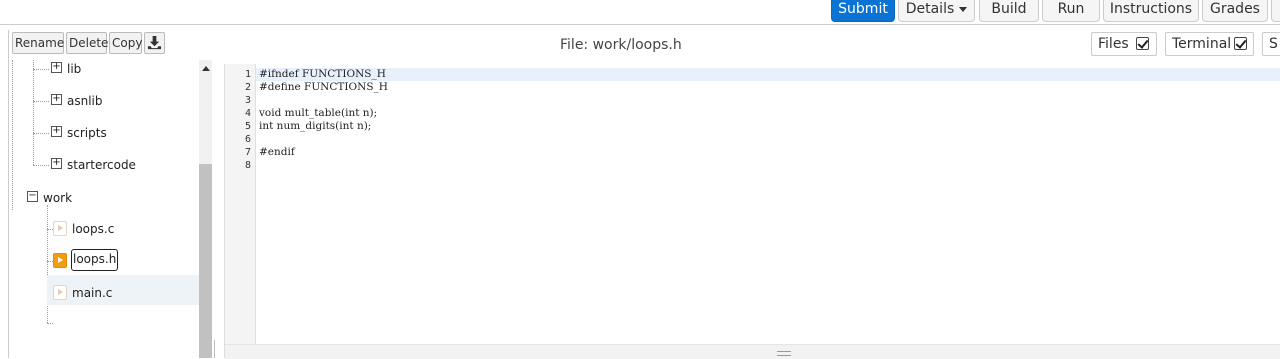  I want to click on cut-off-toggle: S, so click(1271, 44).